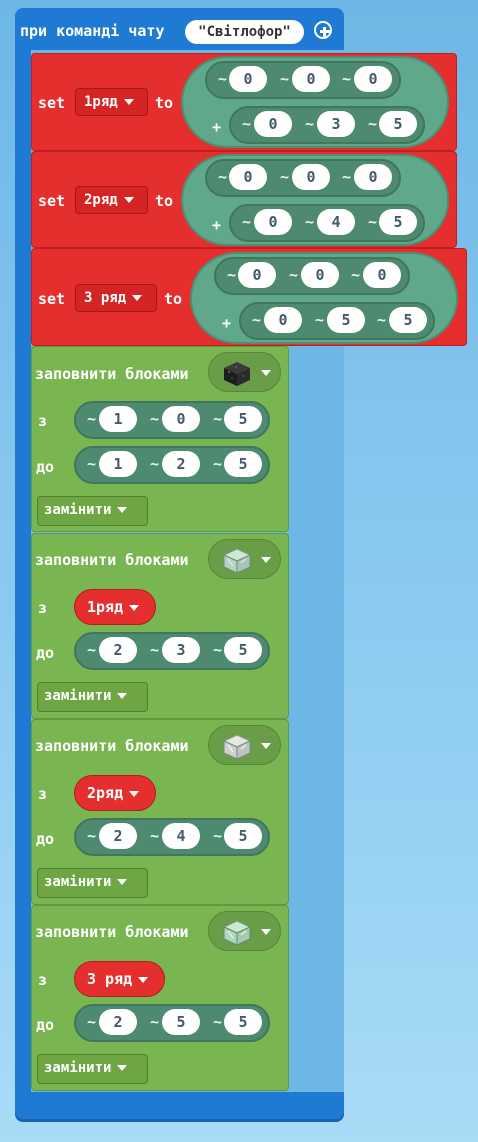 Image resolution: width=478 pixels, height=1142 pixels. I want to click on from-variable-pill: 1ряд, so click(115, 607).